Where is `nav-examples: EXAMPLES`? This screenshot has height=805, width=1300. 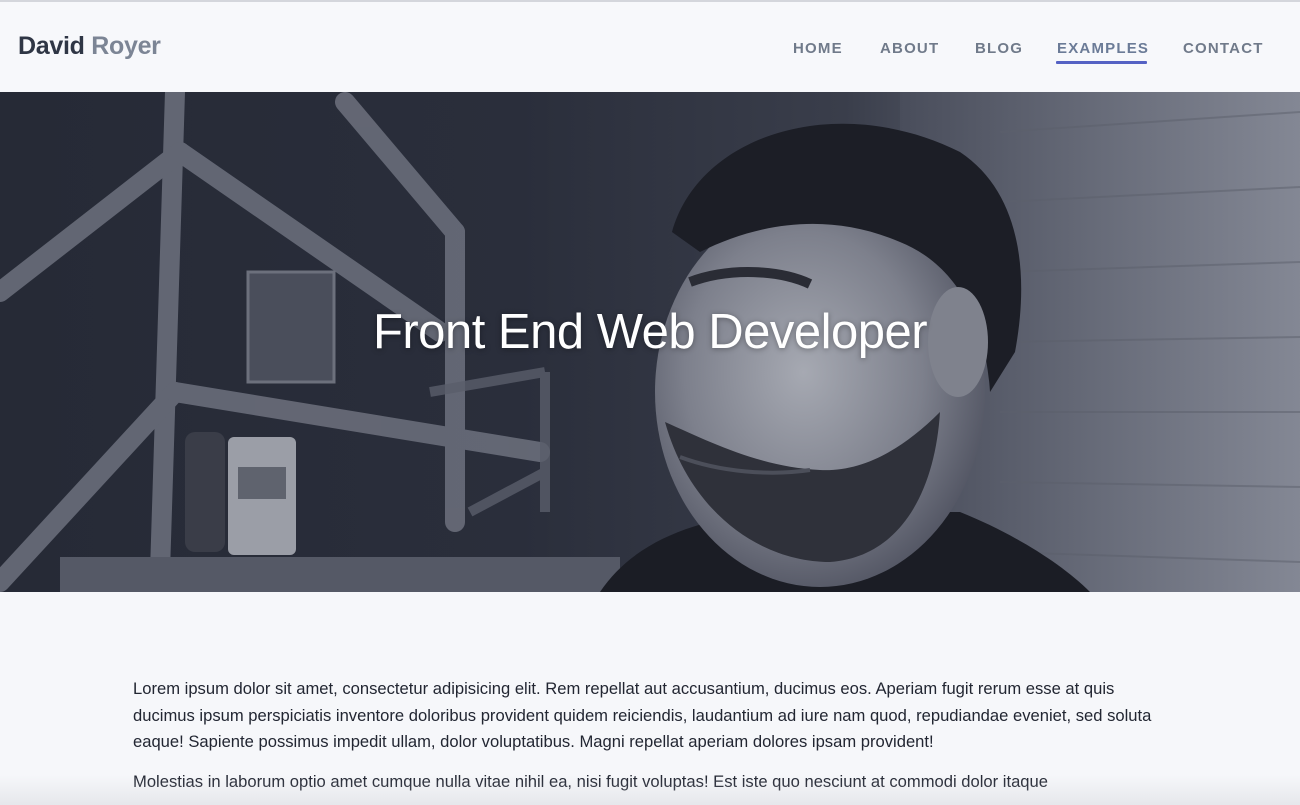
nav-examples: EXAMPLES is located at coordinates (1103, 48).